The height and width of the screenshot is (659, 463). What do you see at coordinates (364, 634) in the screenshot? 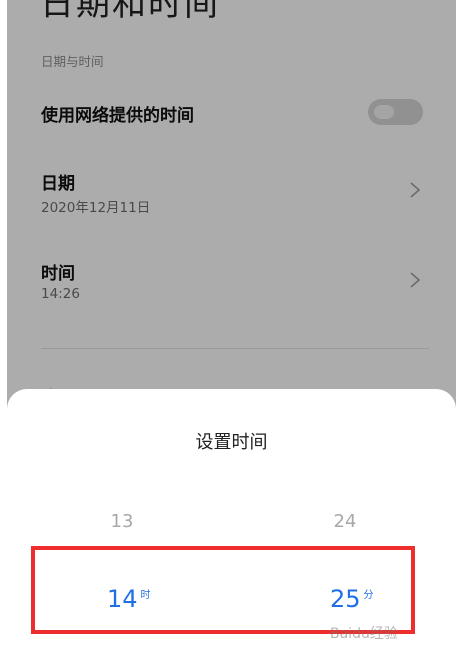
I see `watermark: Baidu经验` at bounding box center [364, 634].